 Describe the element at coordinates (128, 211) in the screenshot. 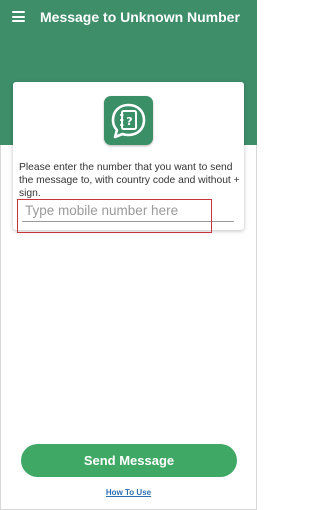

I see `phone-number-input` at that location.